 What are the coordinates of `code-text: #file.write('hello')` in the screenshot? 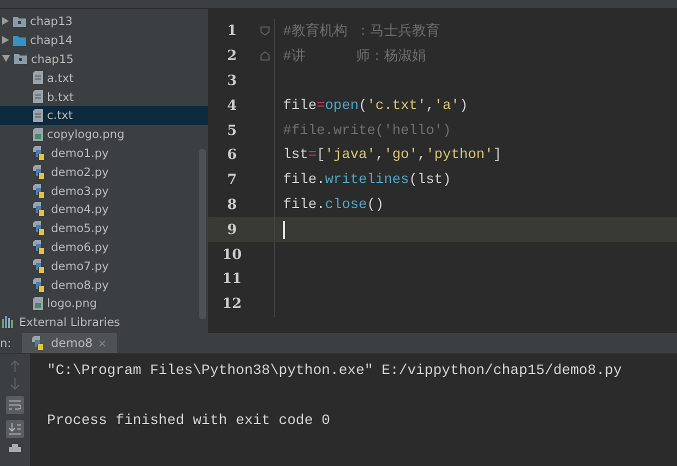 It's located at (367, 130).